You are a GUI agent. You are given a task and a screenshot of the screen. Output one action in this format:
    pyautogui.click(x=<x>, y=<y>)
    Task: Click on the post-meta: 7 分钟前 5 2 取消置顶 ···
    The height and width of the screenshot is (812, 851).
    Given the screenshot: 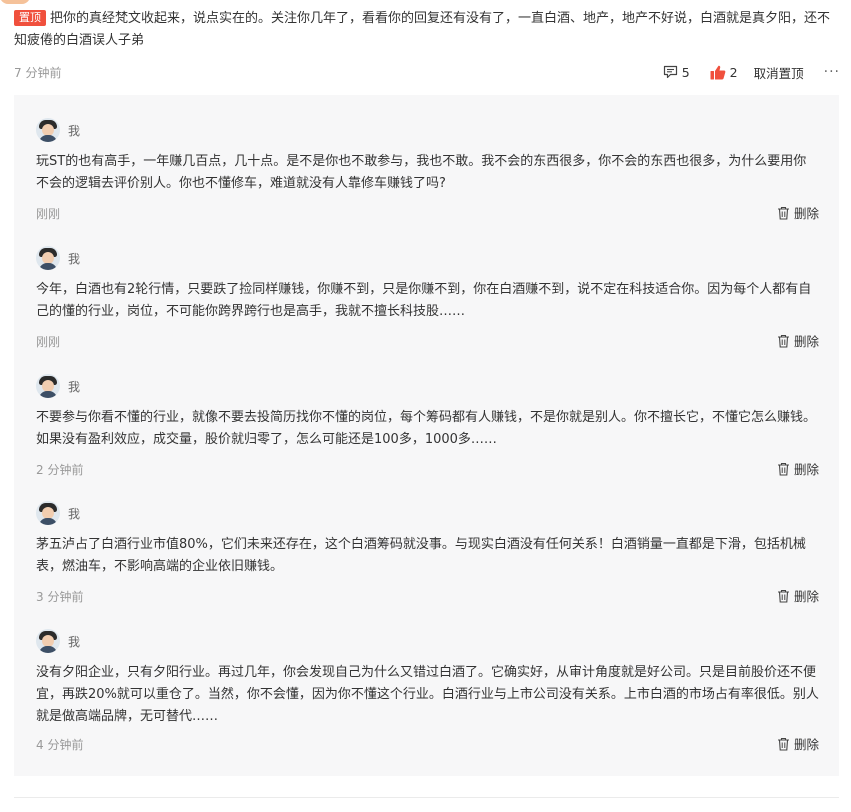 What is the action you would take?
    pyautogui.click(x=427, y=72)
    